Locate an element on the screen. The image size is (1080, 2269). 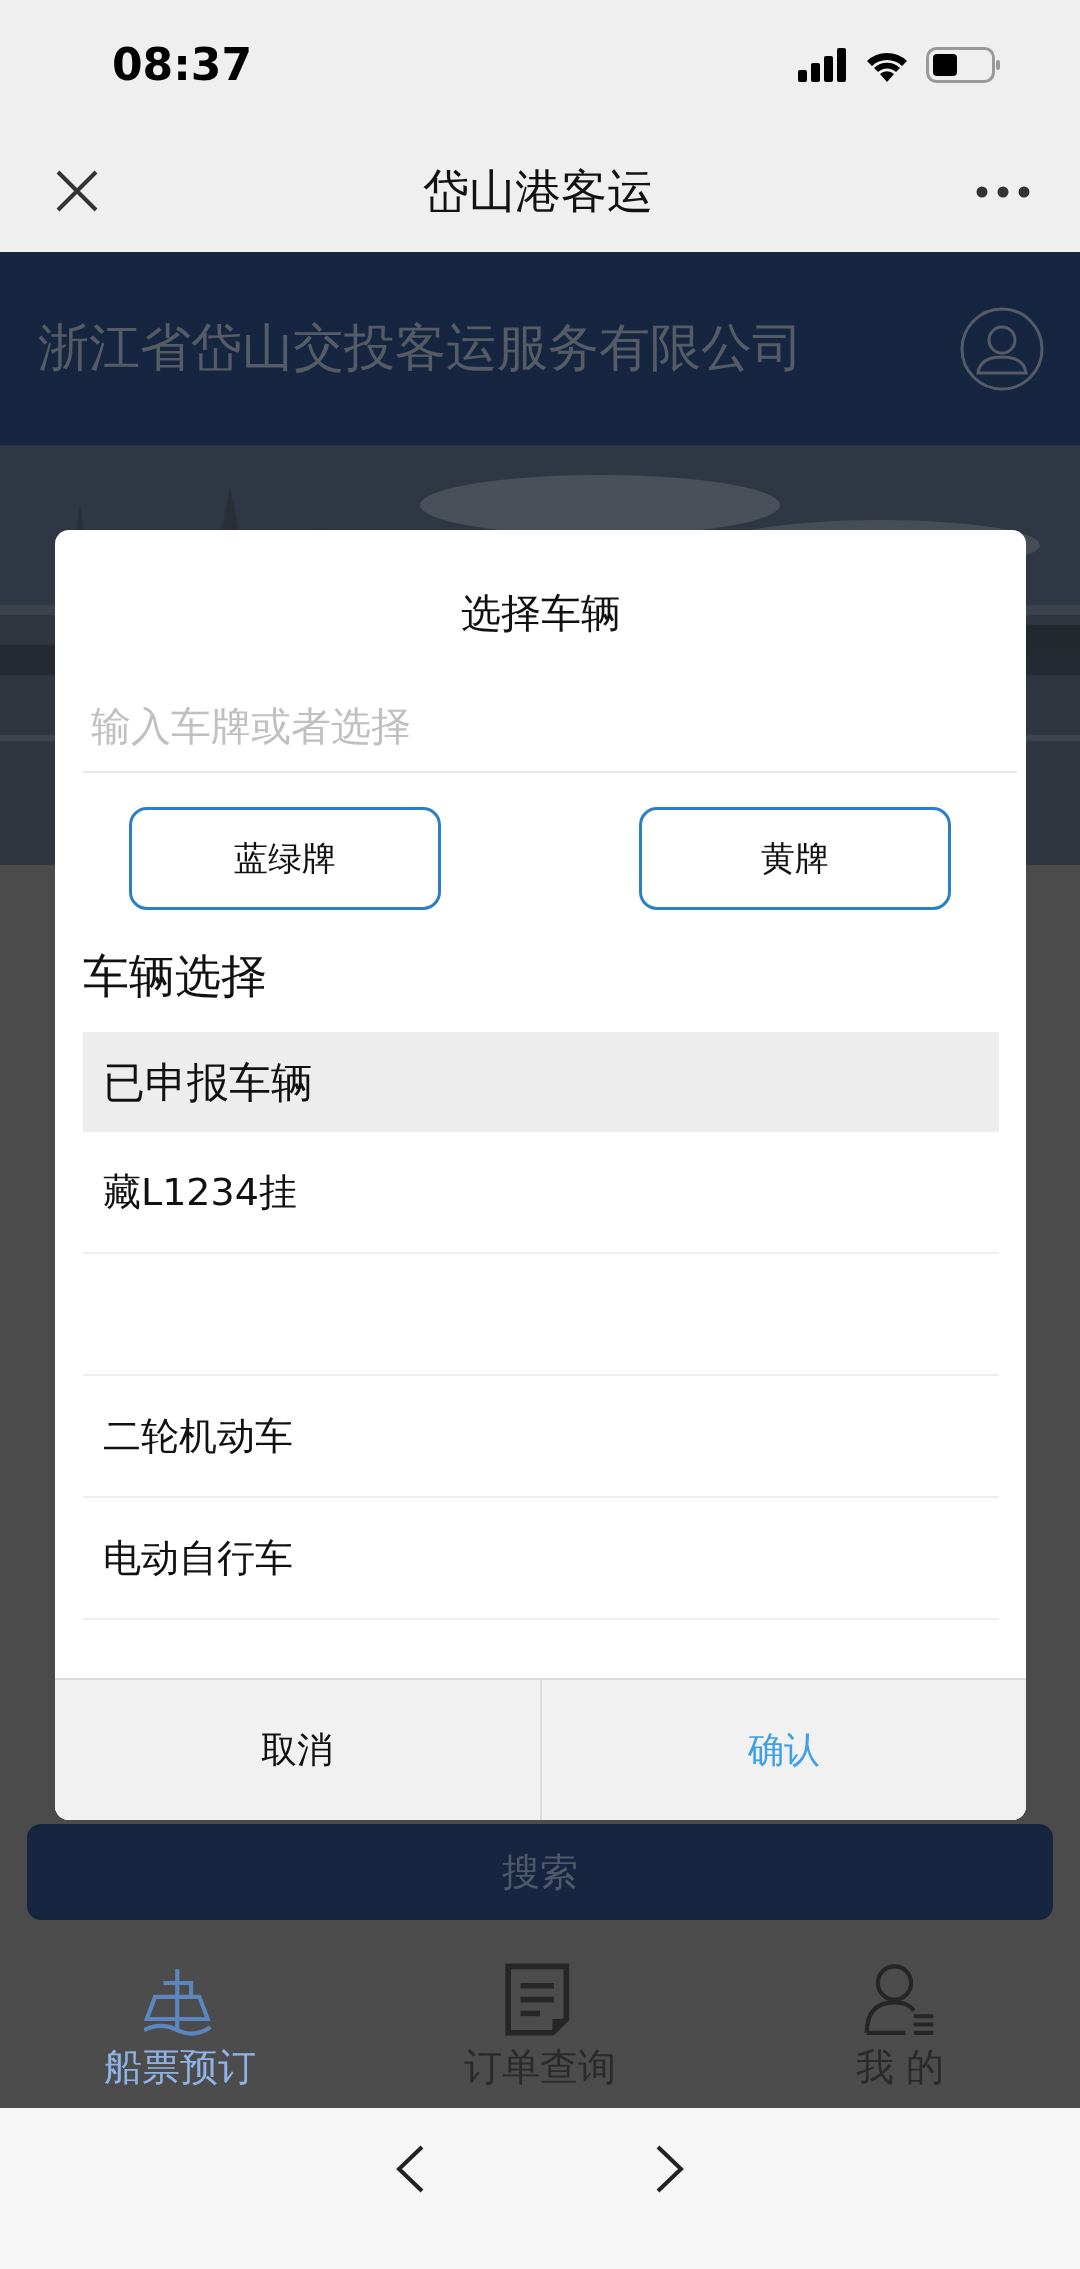
back-icon is located at coordinates (410, 2168).